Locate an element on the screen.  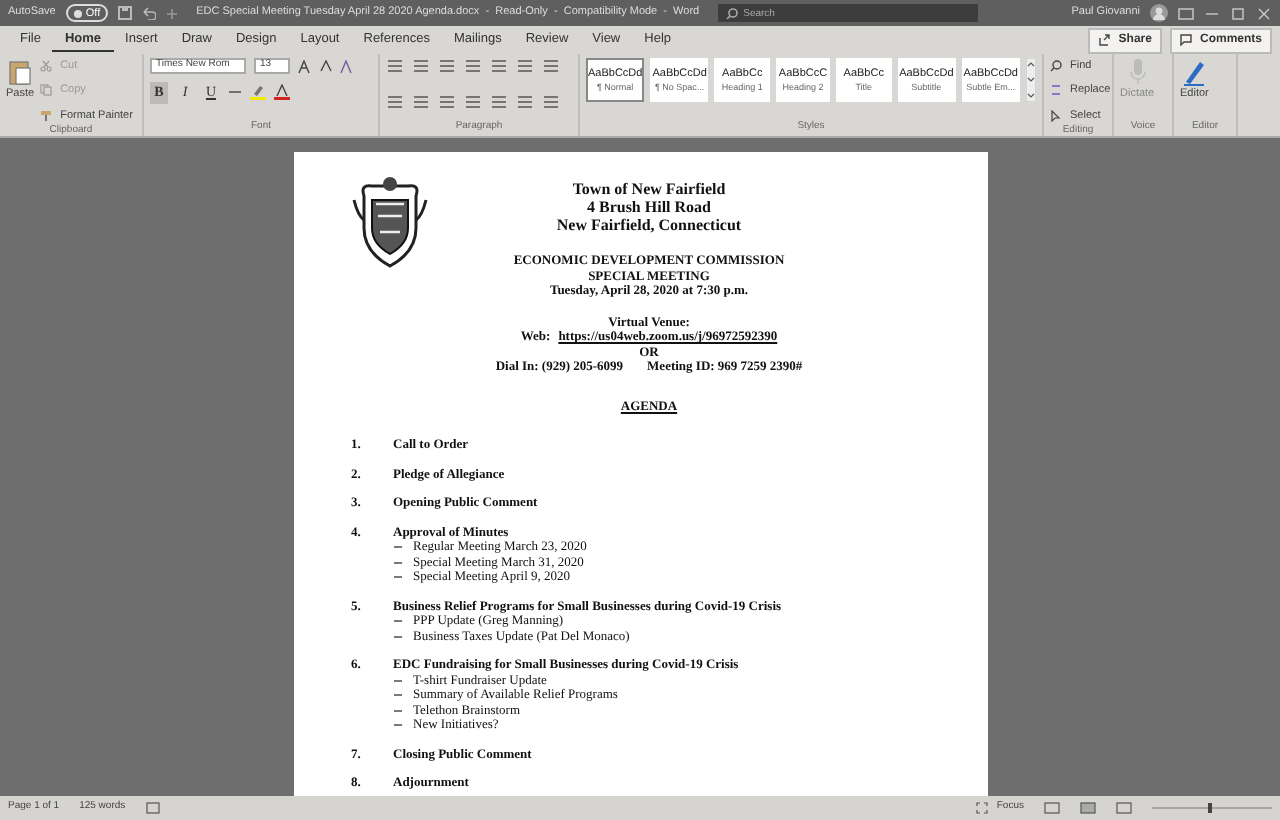
heading-line: Town of New Fairfield is located at coordinates (649, 189).